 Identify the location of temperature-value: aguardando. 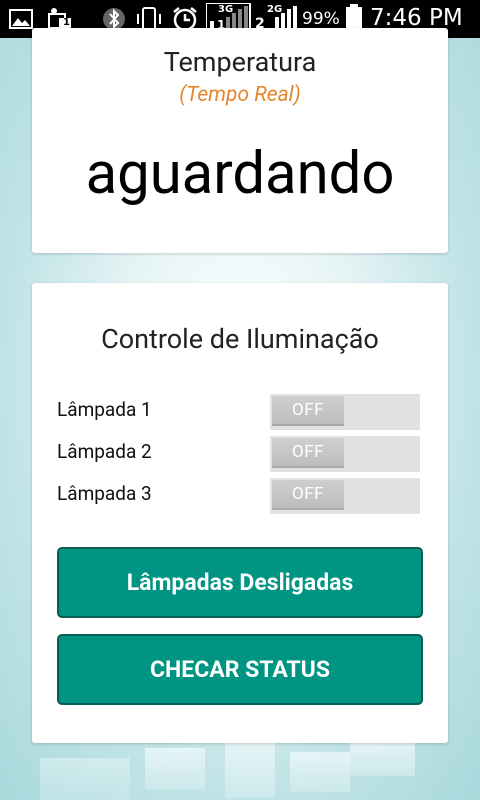
(240, 174).